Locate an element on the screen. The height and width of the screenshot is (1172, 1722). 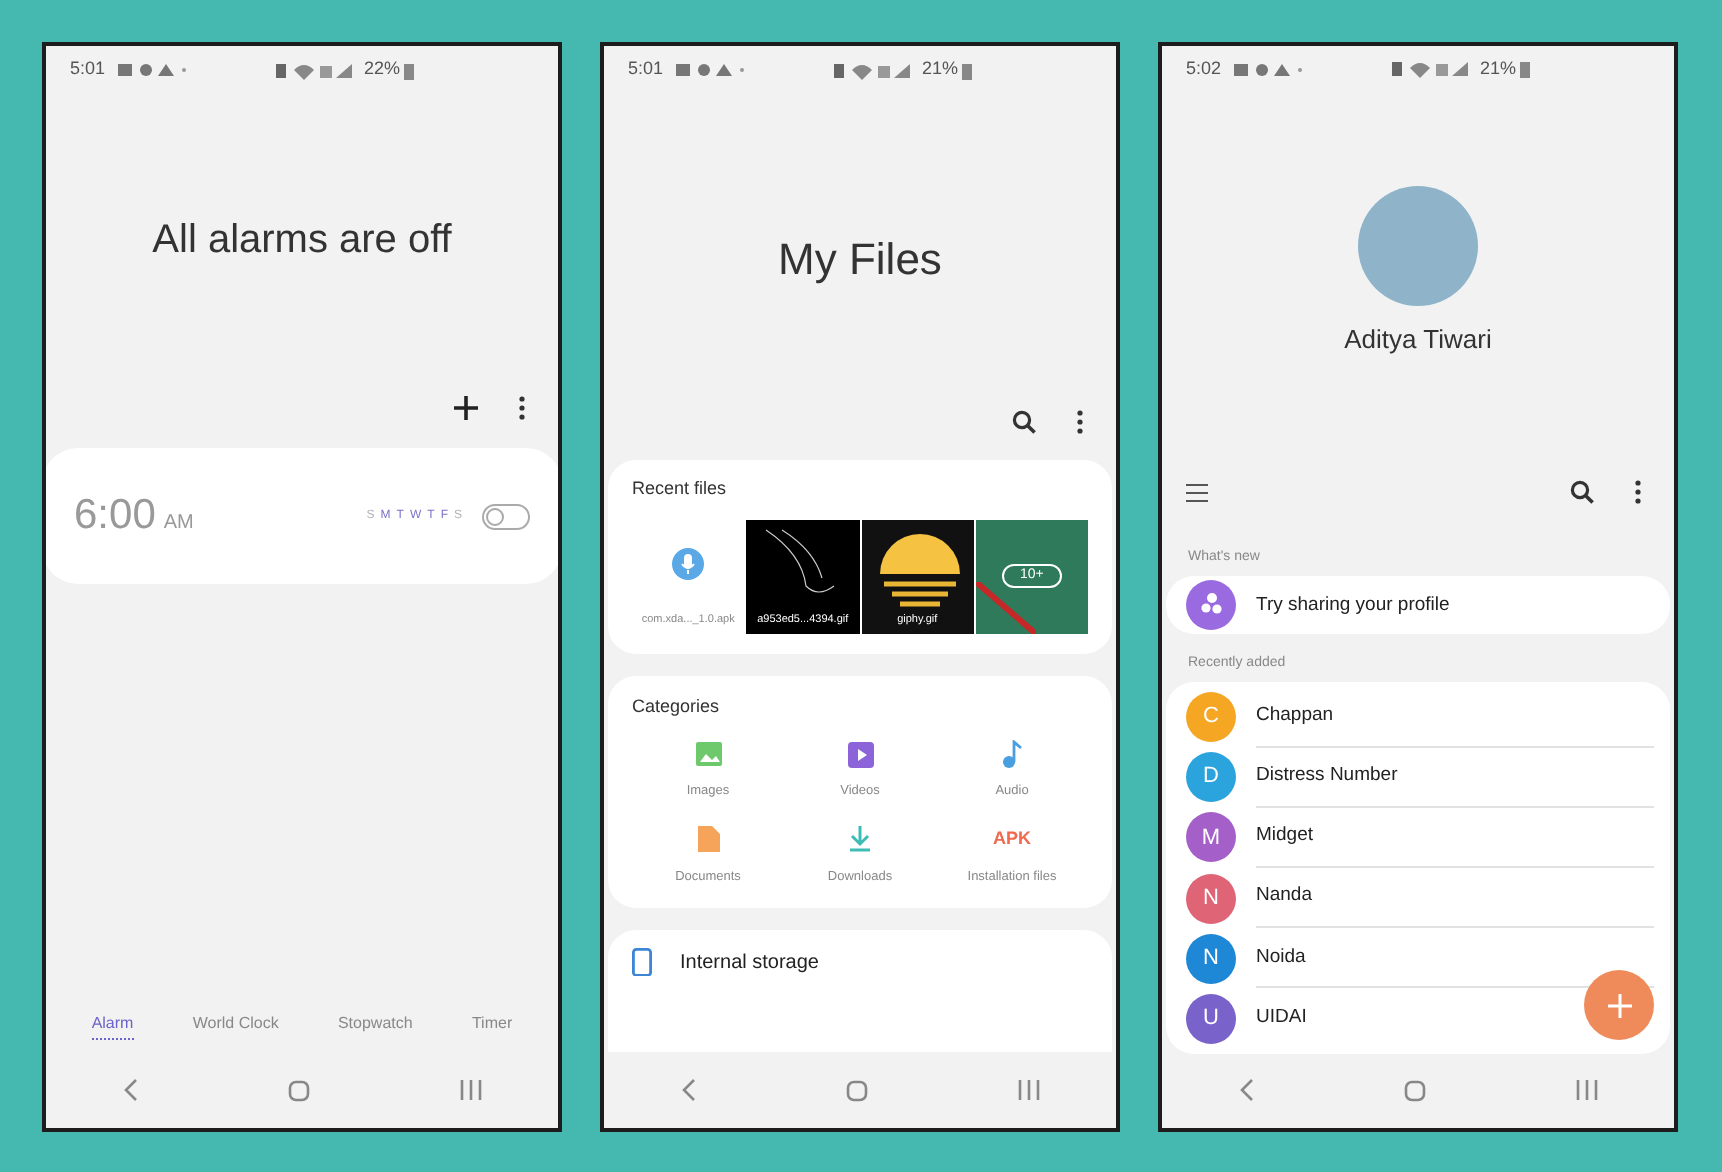
storage-card: Internal storage is located at coordinates (860, 990).